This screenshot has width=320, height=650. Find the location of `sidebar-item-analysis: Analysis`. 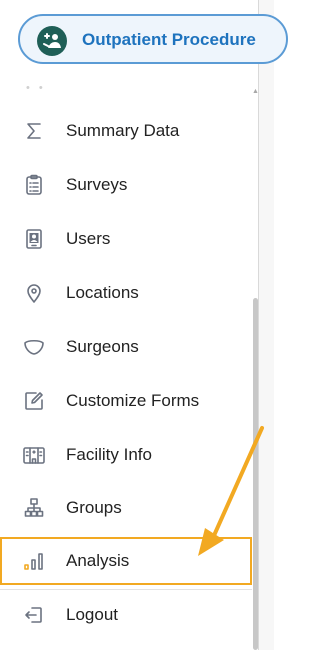

sidebar-item-analysis: Analysis is located at coordinates (126, 561).